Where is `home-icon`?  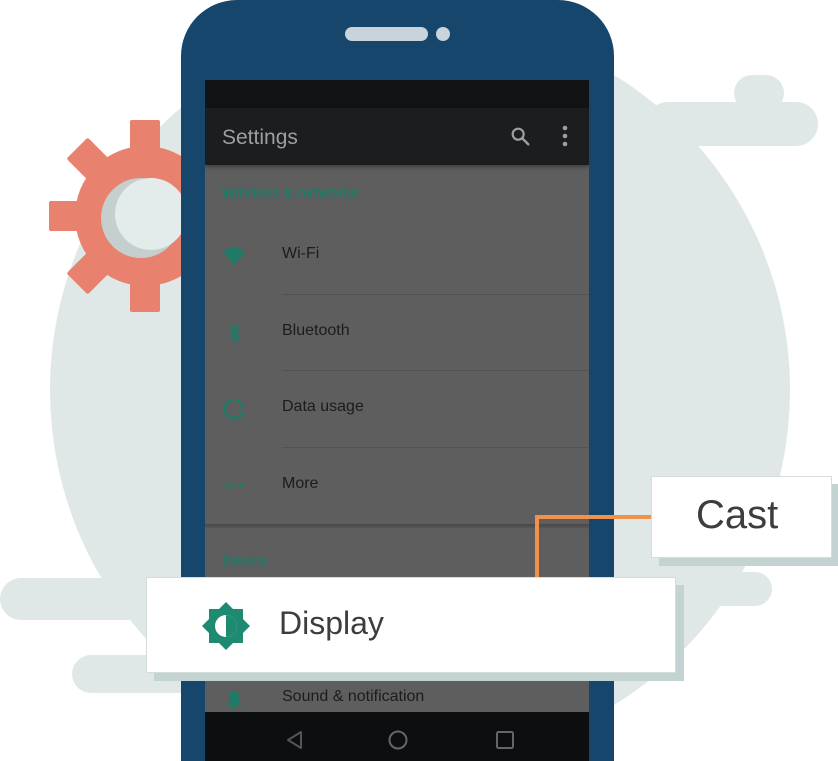 home-icon is located at coordinates (398, 740).